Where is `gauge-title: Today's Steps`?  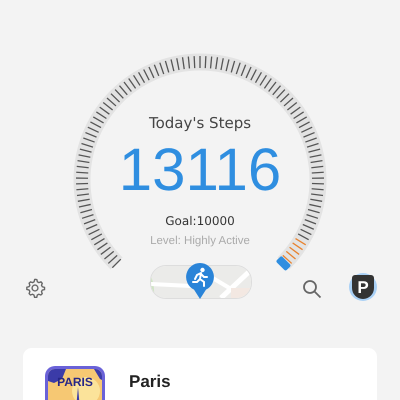
gauge-title: Today's Steps is located at coordinates (200, 123).